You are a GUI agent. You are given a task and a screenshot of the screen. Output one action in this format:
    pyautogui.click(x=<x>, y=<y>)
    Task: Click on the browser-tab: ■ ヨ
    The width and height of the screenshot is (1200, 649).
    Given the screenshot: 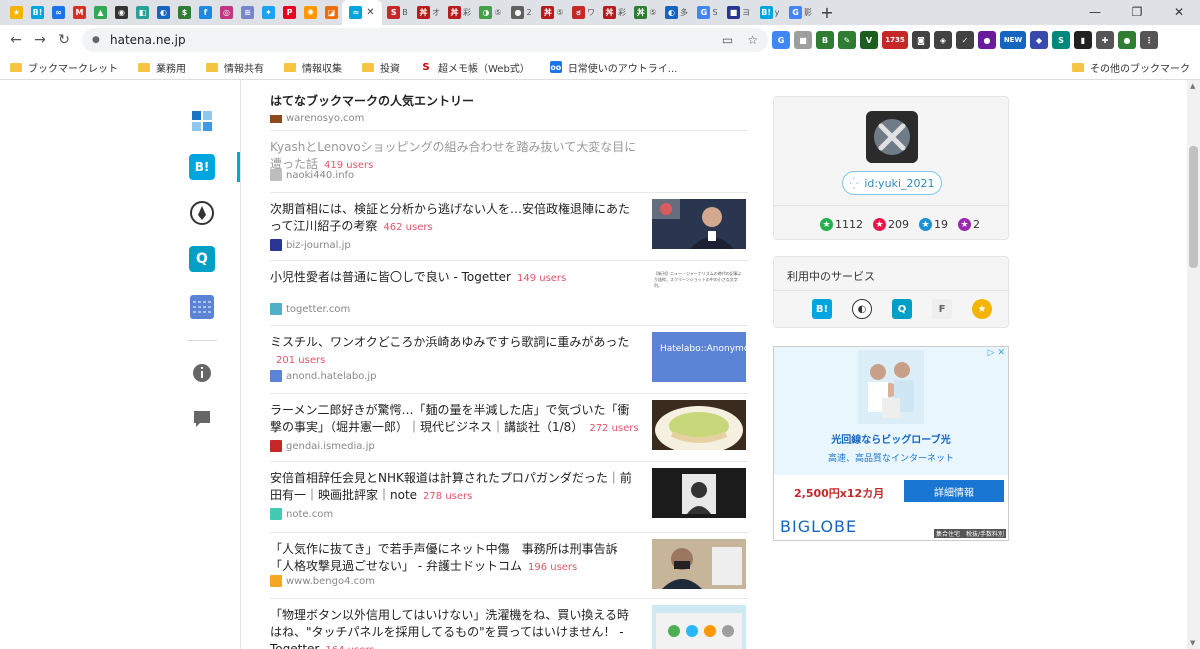 What is the action you would take?
    pyautogui.click(x=738, y=12)
    